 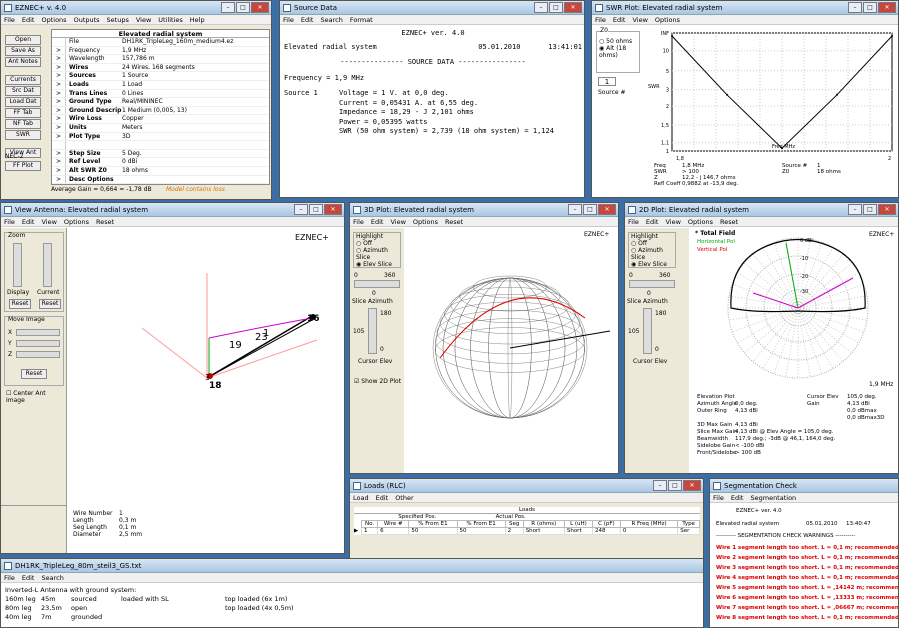 I want to click on model-row: > Wire Loss Copper, so click(x=160, y=119).